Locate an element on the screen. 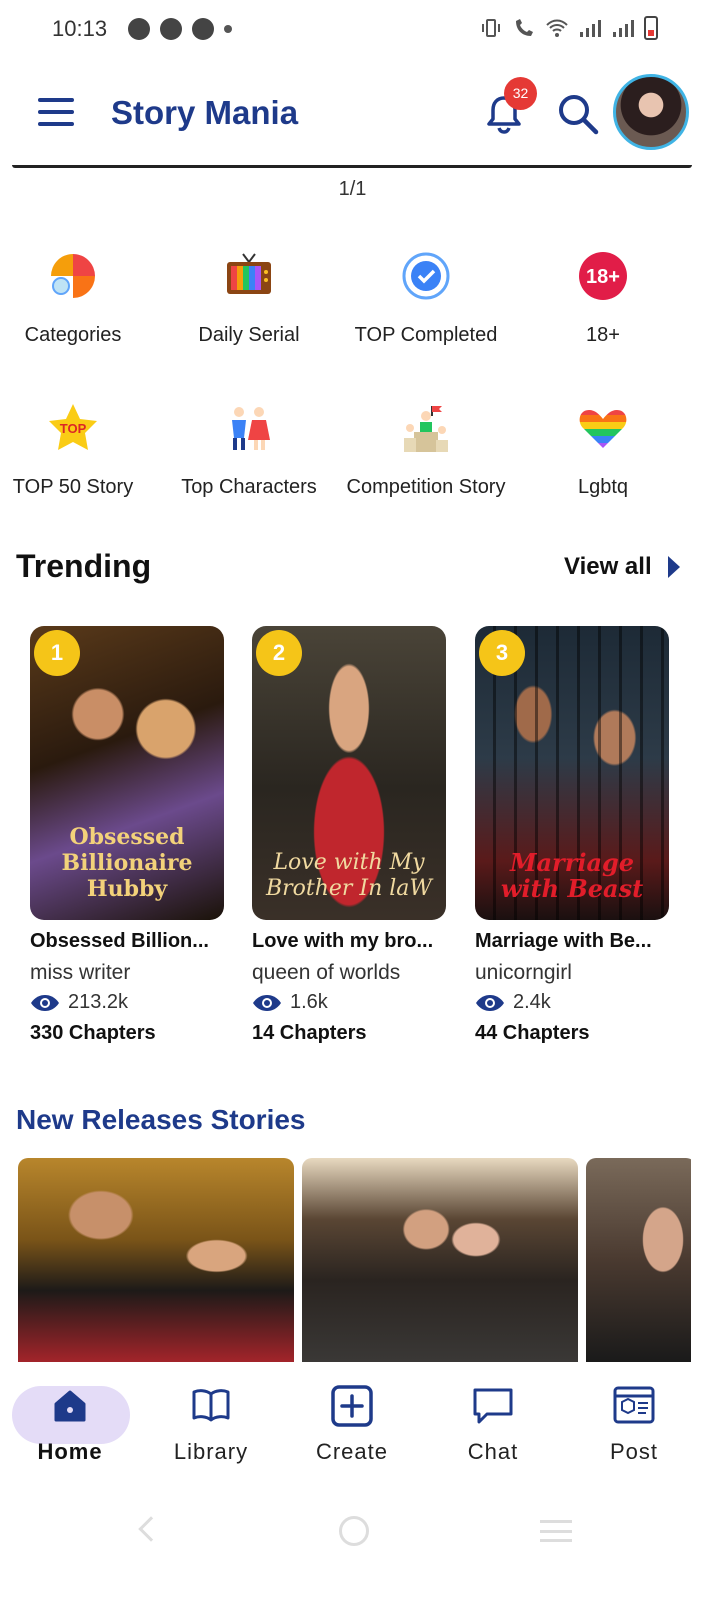 The height and width of the screenshot is (1600, 720). category-label: Categories is located at coordinates (73, 335).